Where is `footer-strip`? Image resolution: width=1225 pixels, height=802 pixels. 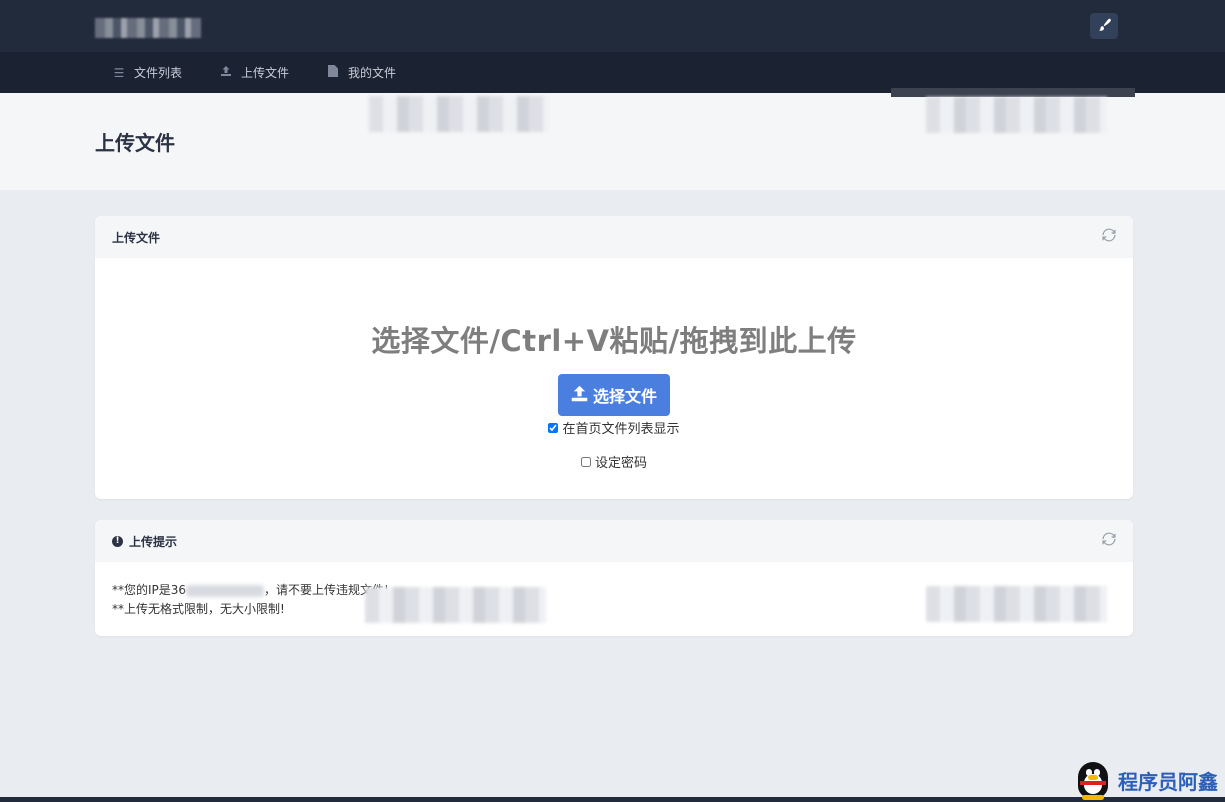
footer-strip is located at coordinates (612, 799).